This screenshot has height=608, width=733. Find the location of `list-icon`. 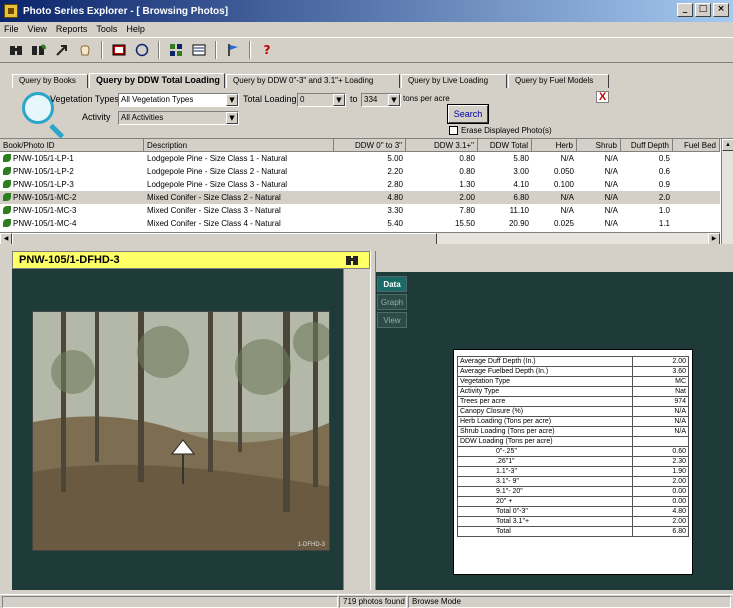

list-icon is located at coordinates (199, 50).